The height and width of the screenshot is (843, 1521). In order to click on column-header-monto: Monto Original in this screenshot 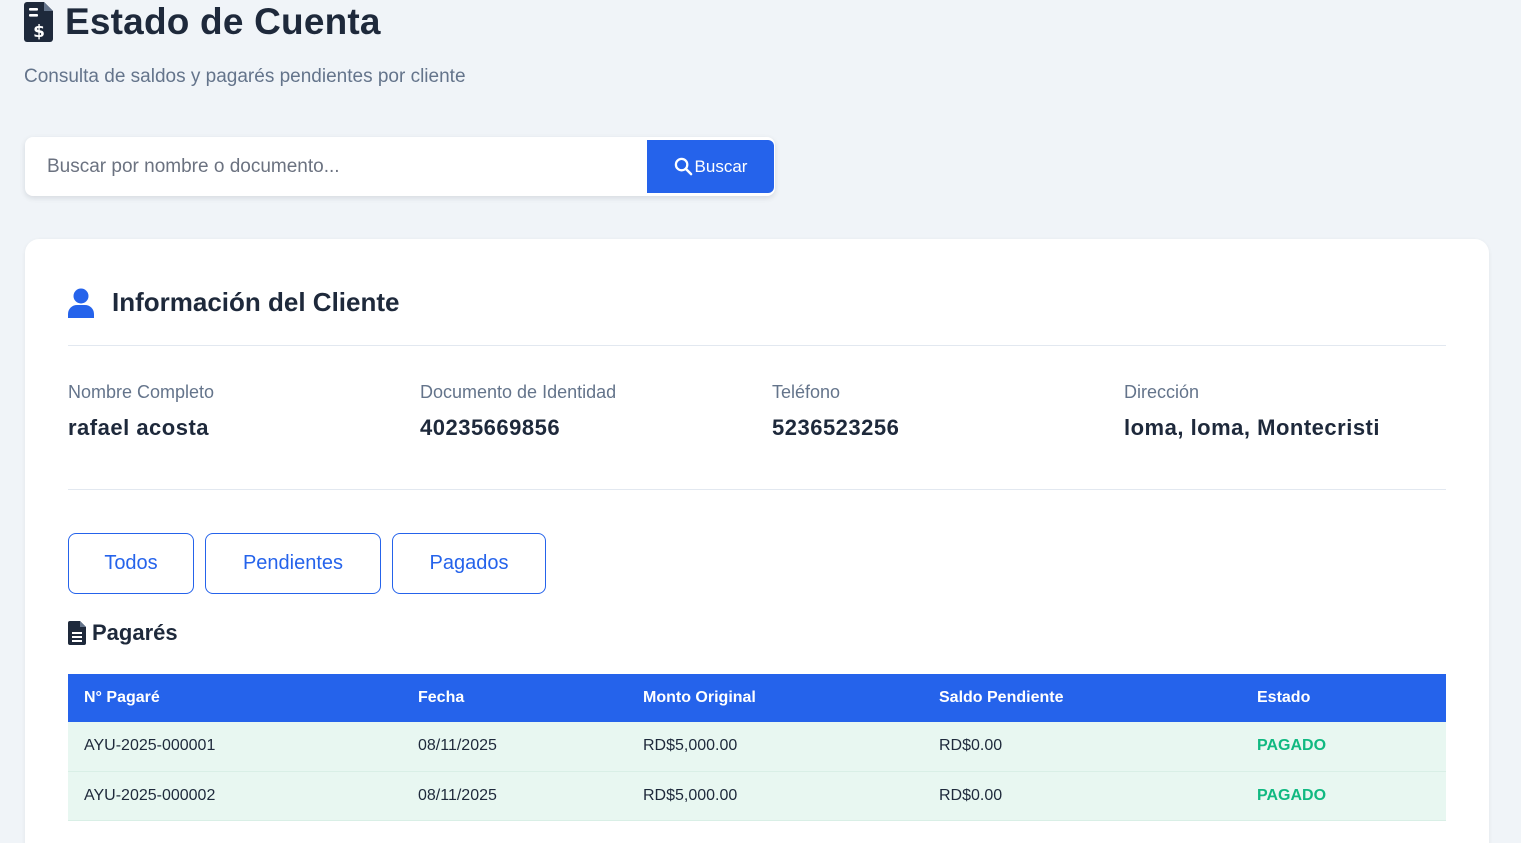, I will do `click(775, 698)`.